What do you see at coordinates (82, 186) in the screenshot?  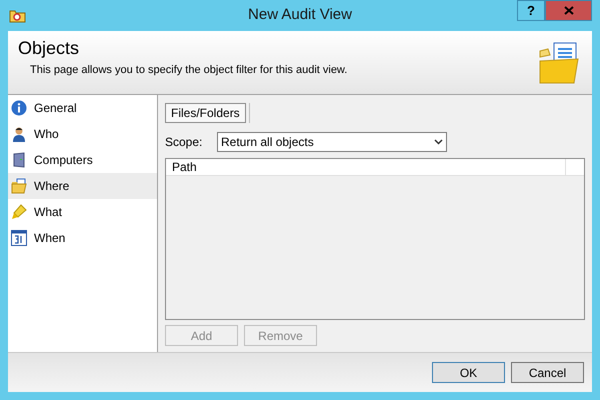 I see `sidebar-item: Where` at bounding box center [82, 186].